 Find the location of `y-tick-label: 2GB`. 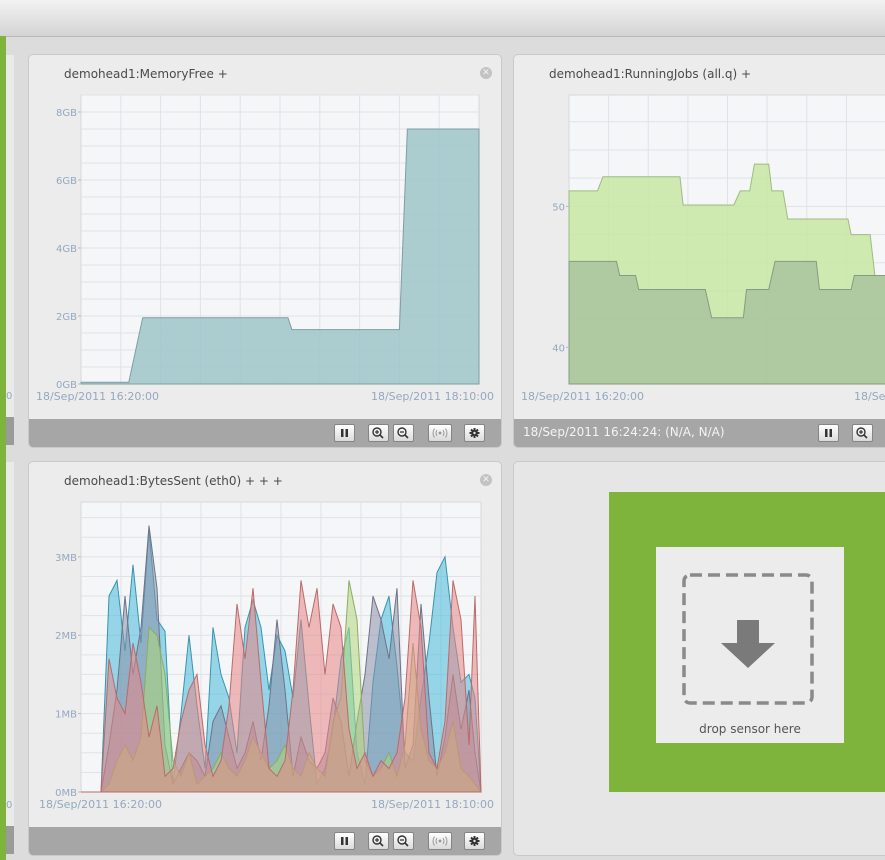

y-tick-label: 2GB is located at coordinates (66, 317).